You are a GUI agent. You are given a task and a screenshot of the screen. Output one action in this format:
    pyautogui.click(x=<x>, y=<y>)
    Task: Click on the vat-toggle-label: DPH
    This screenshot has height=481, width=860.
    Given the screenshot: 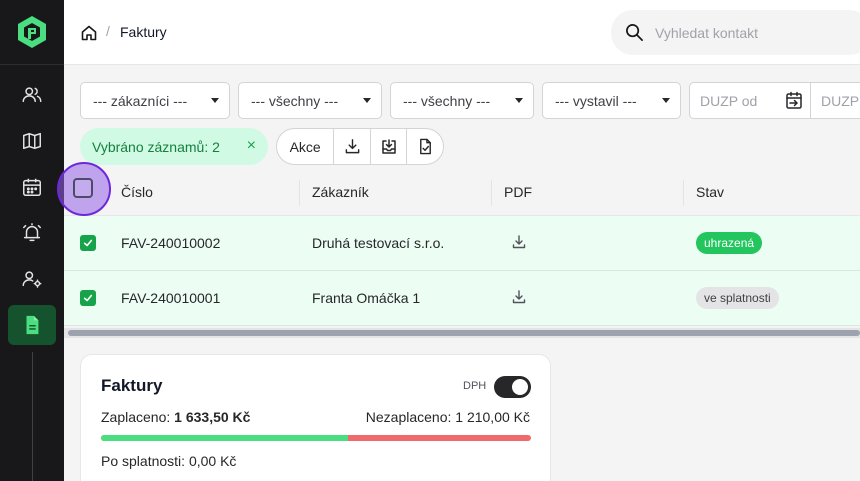 What is the action you would take?
    pyautogui.click(x=475, y=386)
    